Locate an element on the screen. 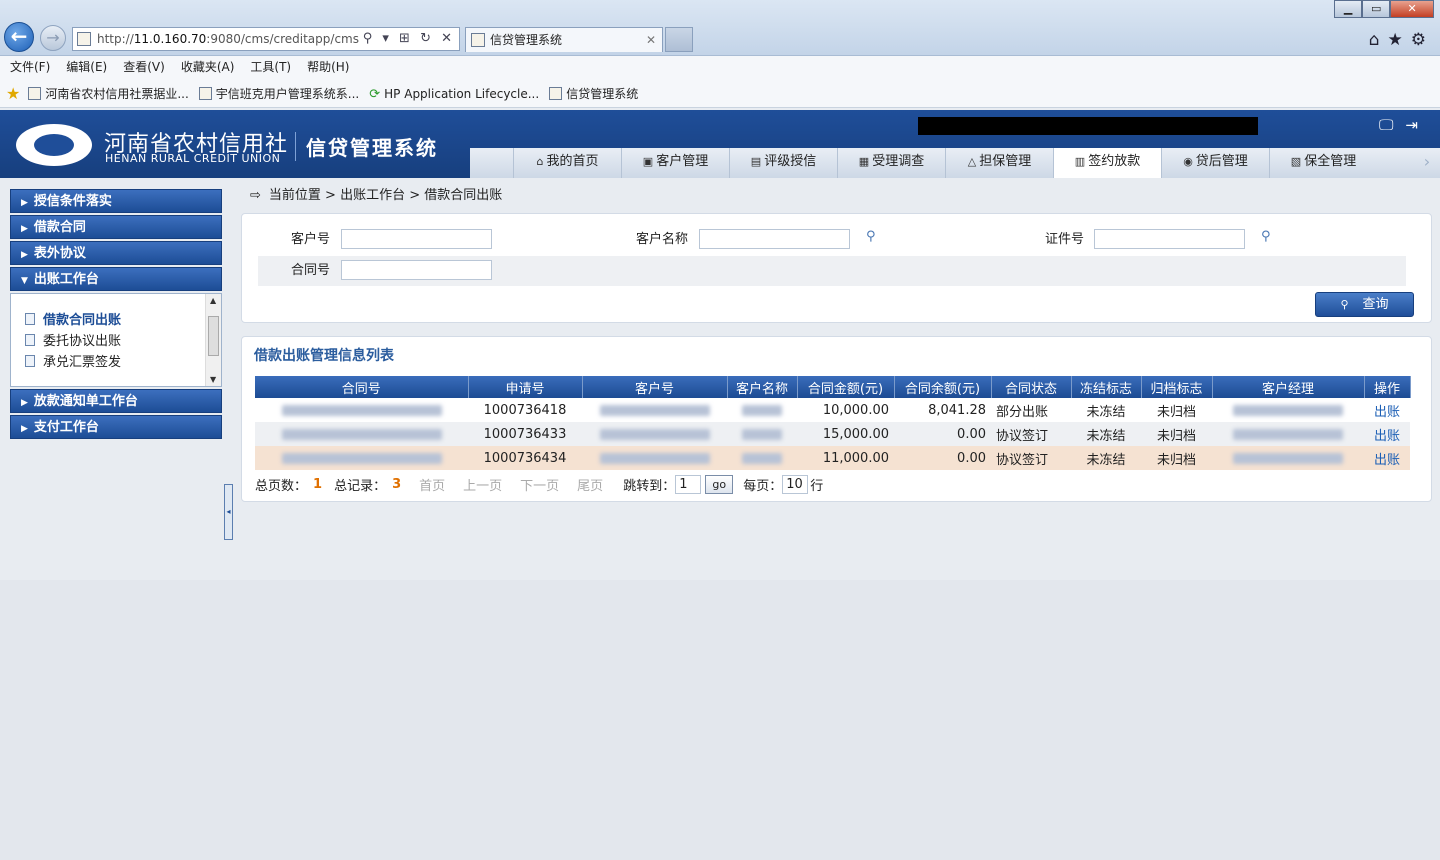  customer-no-cell is located at coordinates (654, 458).